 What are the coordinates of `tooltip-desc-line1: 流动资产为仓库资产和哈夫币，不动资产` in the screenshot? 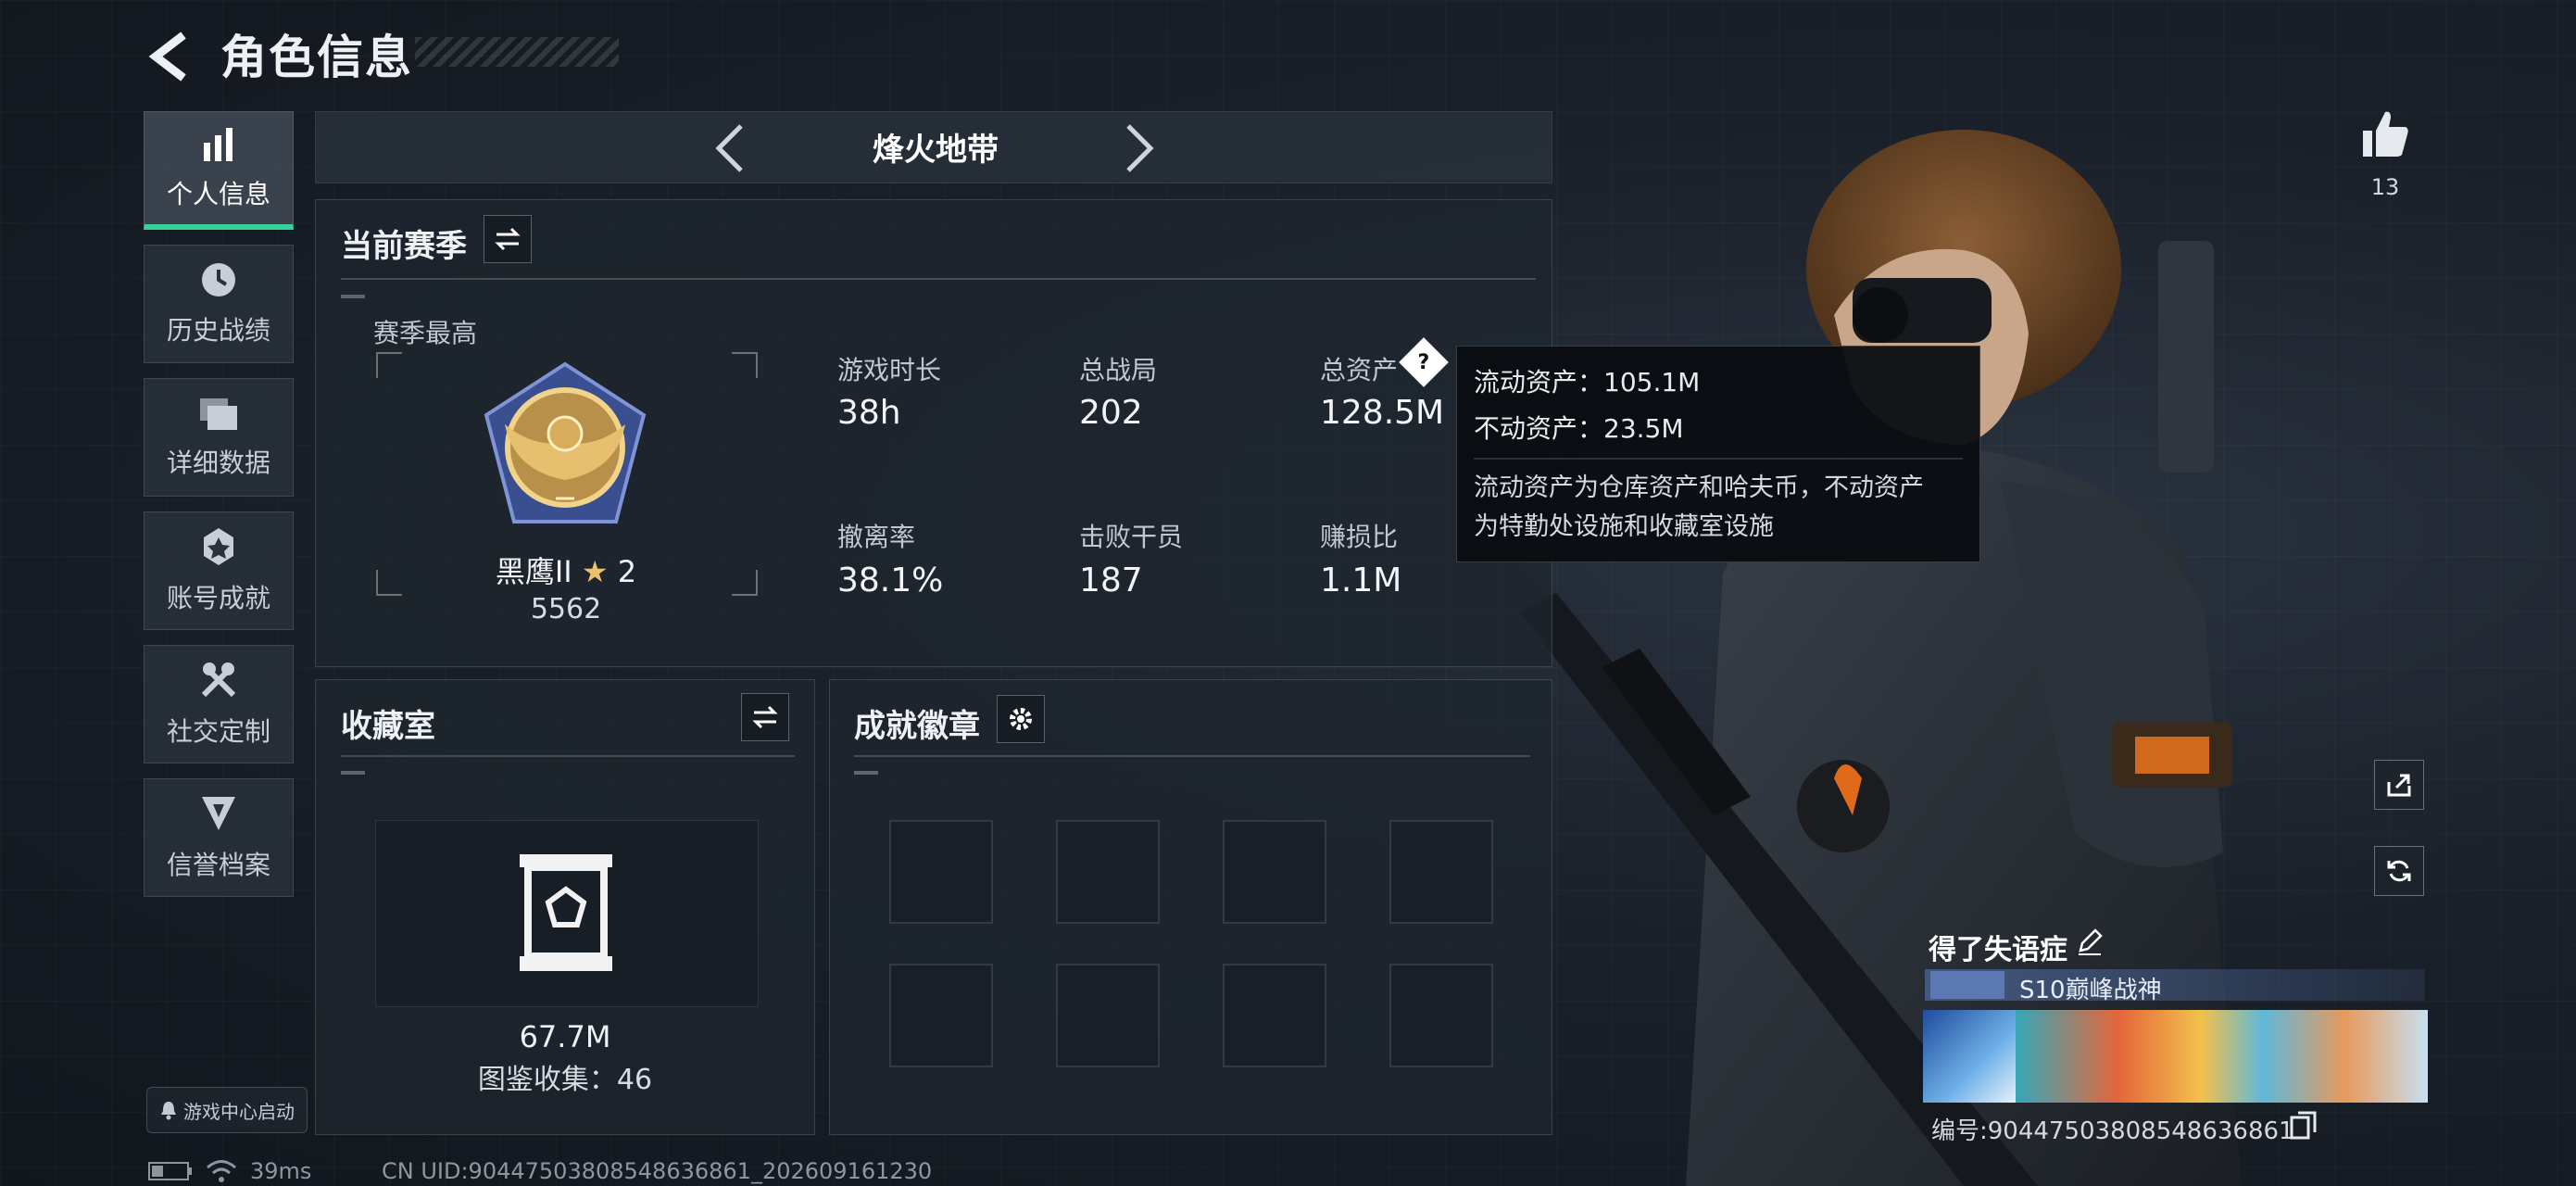 It's located at (1699, 487).